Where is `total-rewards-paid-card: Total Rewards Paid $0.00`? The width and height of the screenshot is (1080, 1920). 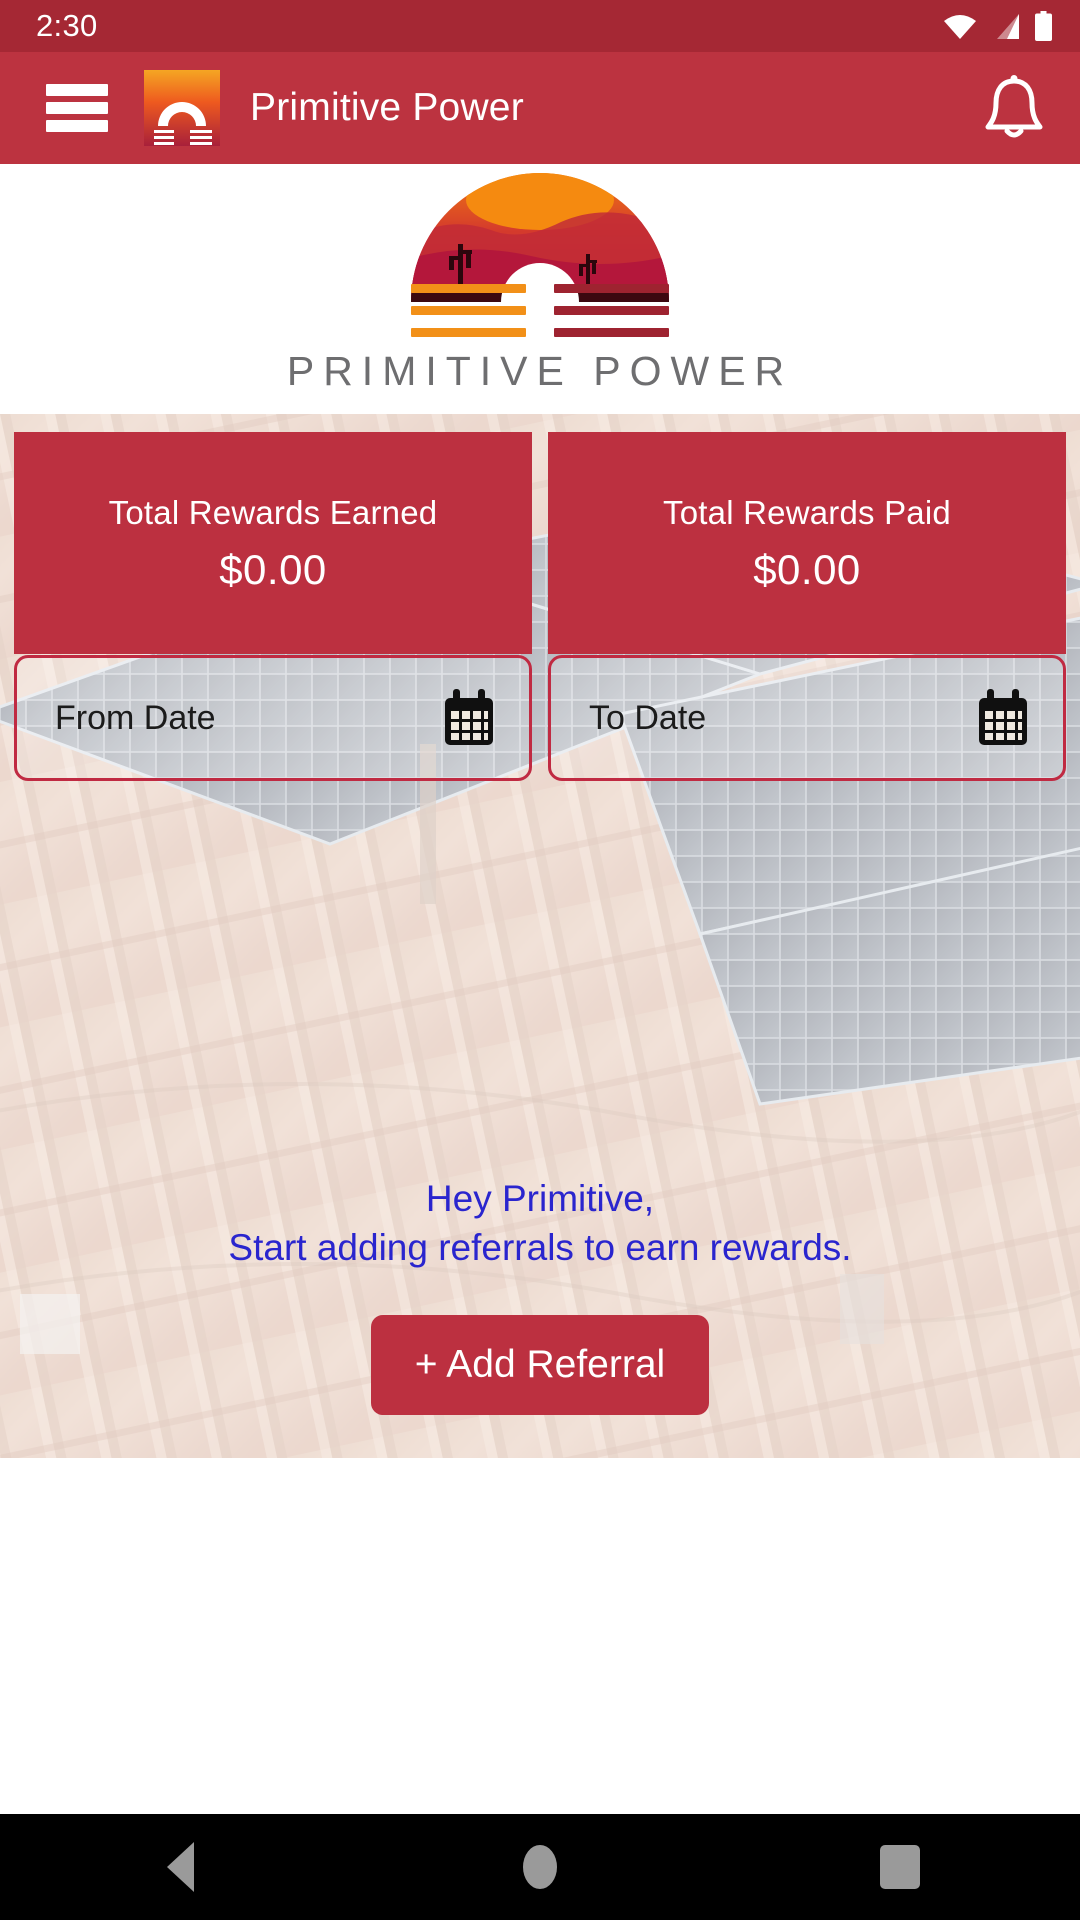
total-rewards-paid-card: Total Rewards Paid $0.00 is located at coordinates (807, 543).